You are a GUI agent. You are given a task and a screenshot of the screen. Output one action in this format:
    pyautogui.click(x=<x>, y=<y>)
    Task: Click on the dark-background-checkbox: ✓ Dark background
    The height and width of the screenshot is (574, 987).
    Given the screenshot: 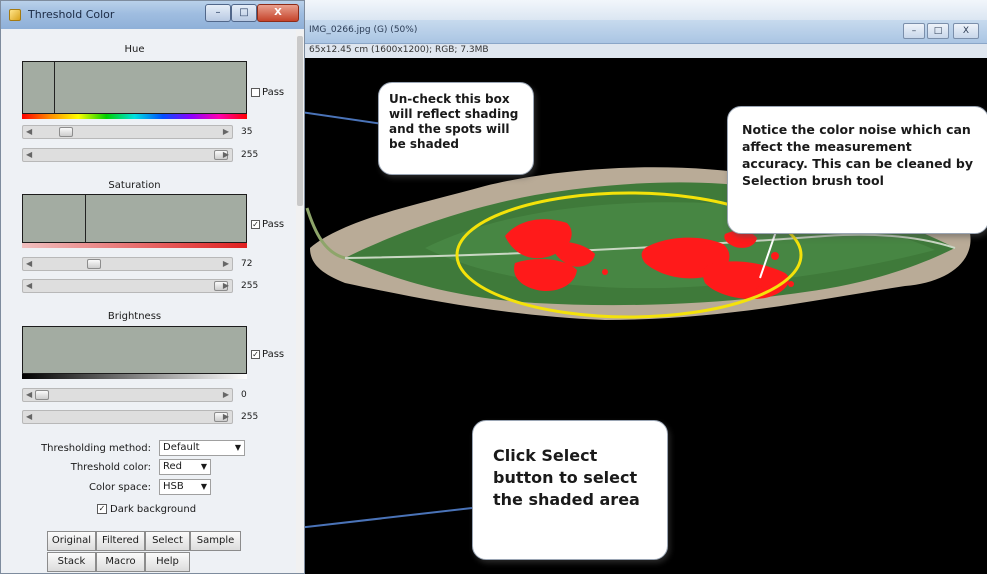 What is the action you would take?
    pyautogui.click(x=146, y=509)
    